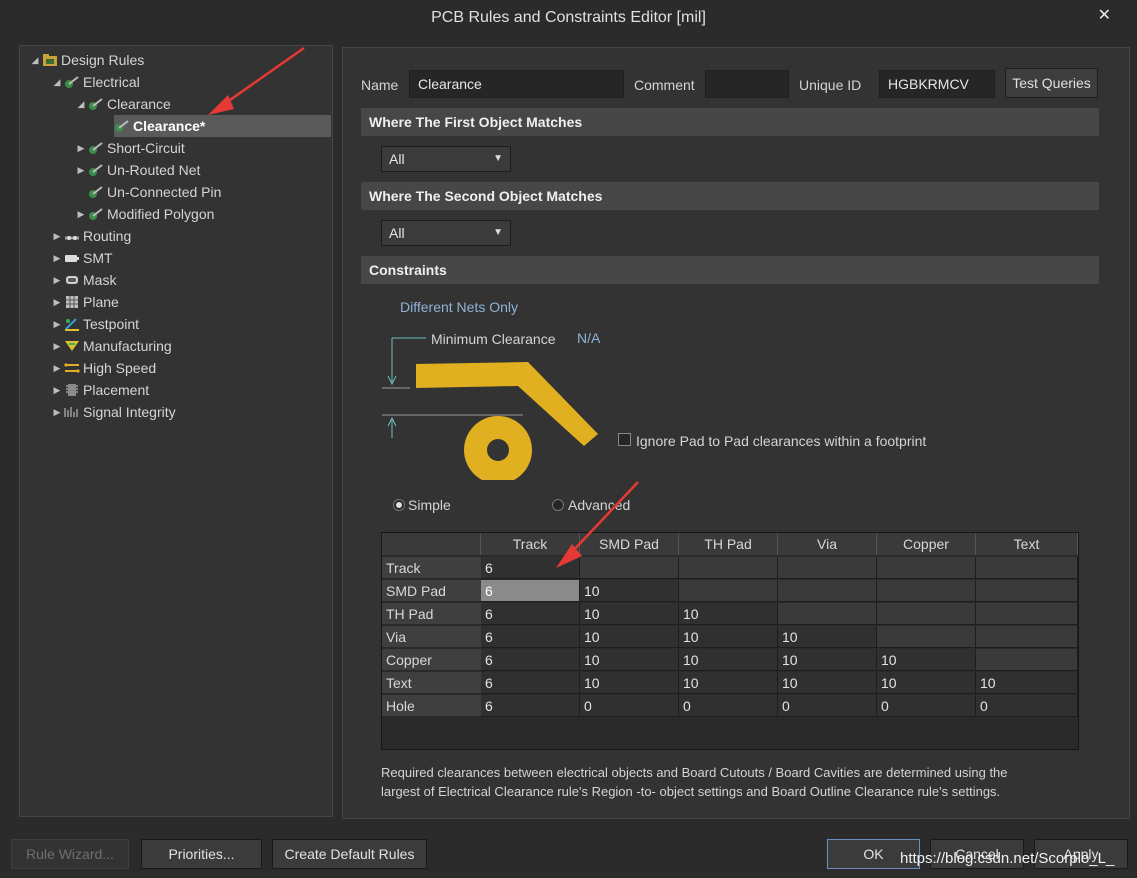  I want to click on high-speed-icon, so click(72, 368).